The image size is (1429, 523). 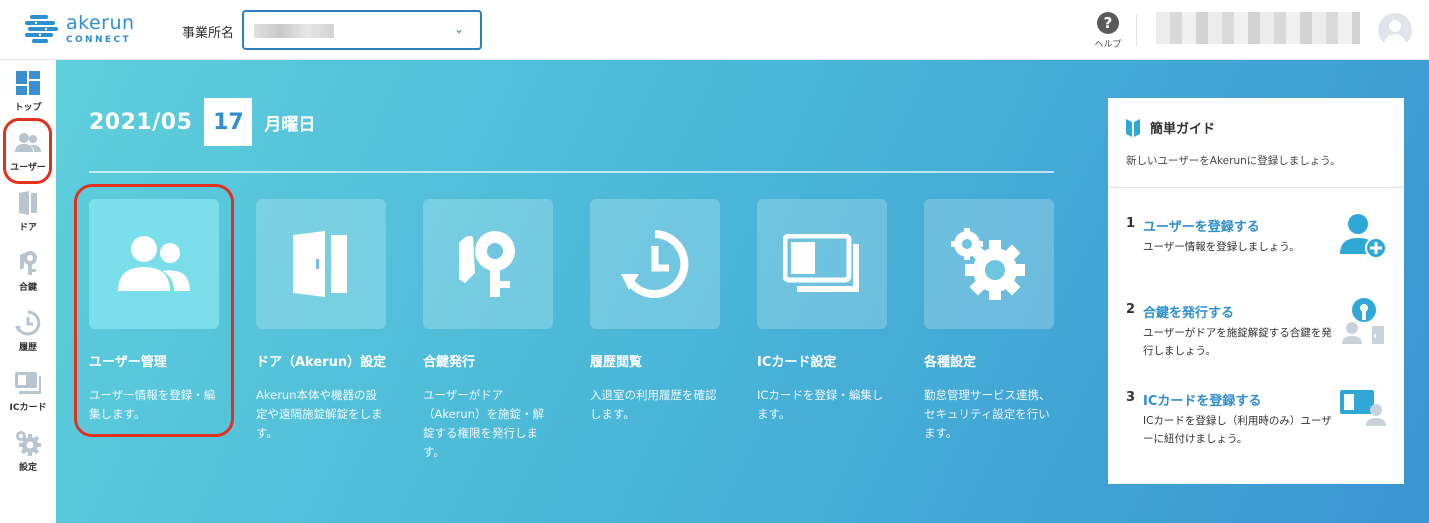 I want to click on step-desc: ICカードを登録し（利用時のみ）ユーザーに紐付けましょう。, so click(x=1237, y=430).